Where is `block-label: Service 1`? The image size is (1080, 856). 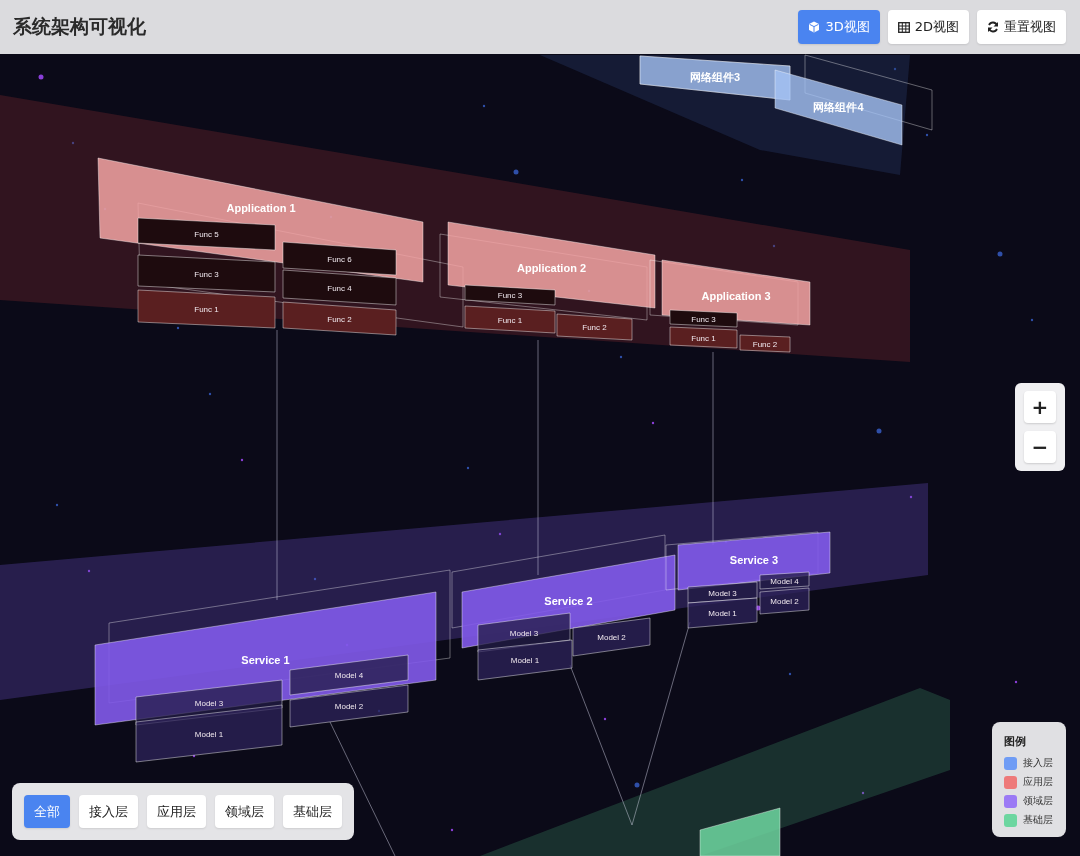 block-label: Service 1 is located at coordinates (265, 660).